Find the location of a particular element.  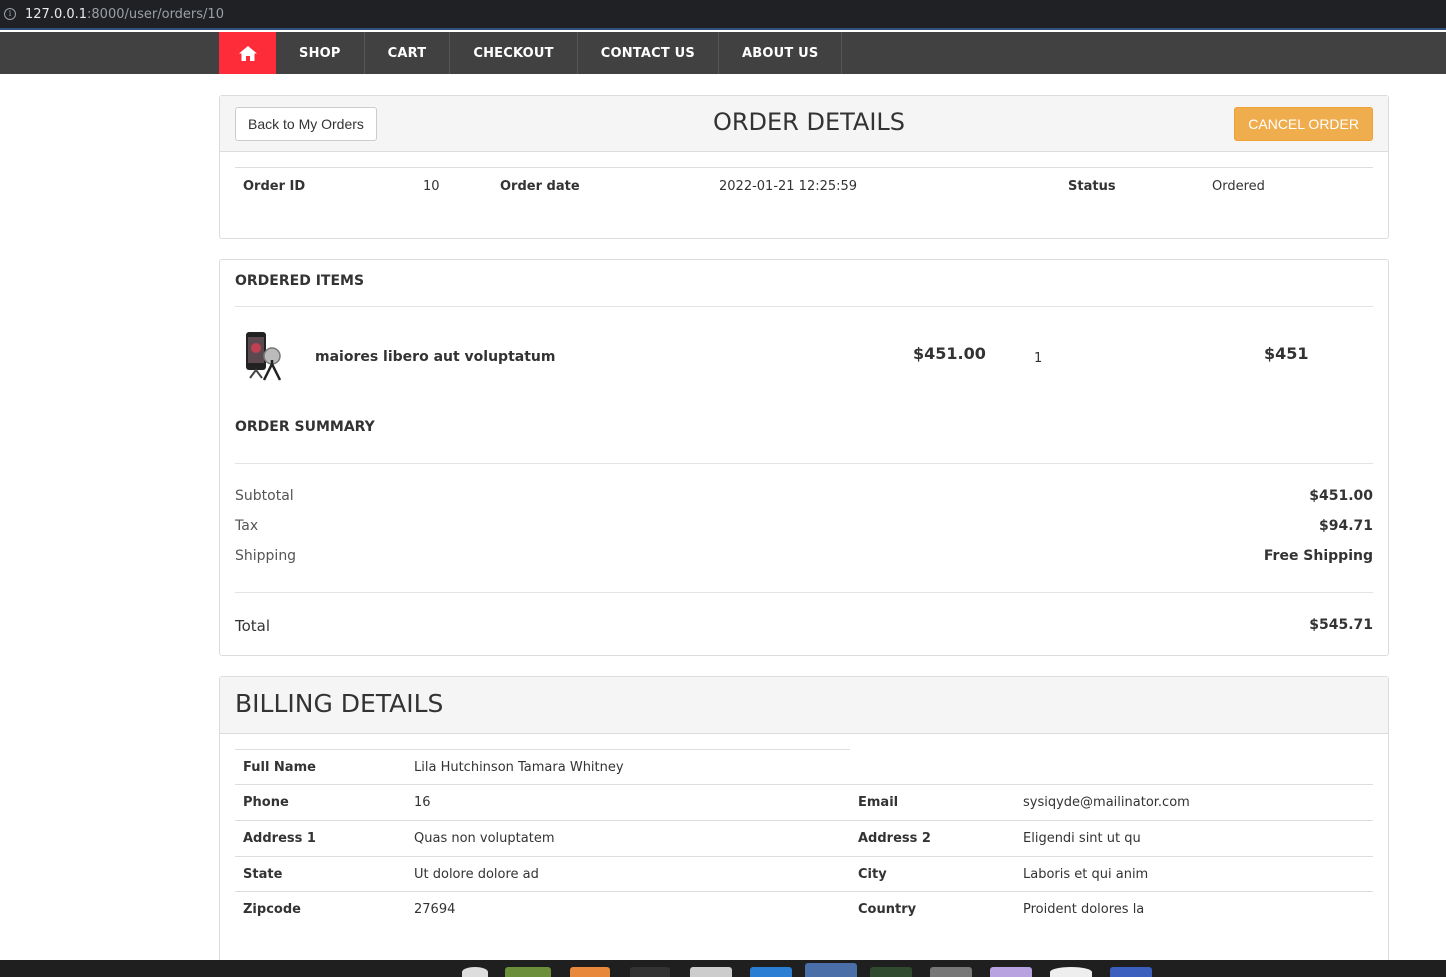

order-summary-title: ORDER SUMMARY is located at coordinates (305, 427).